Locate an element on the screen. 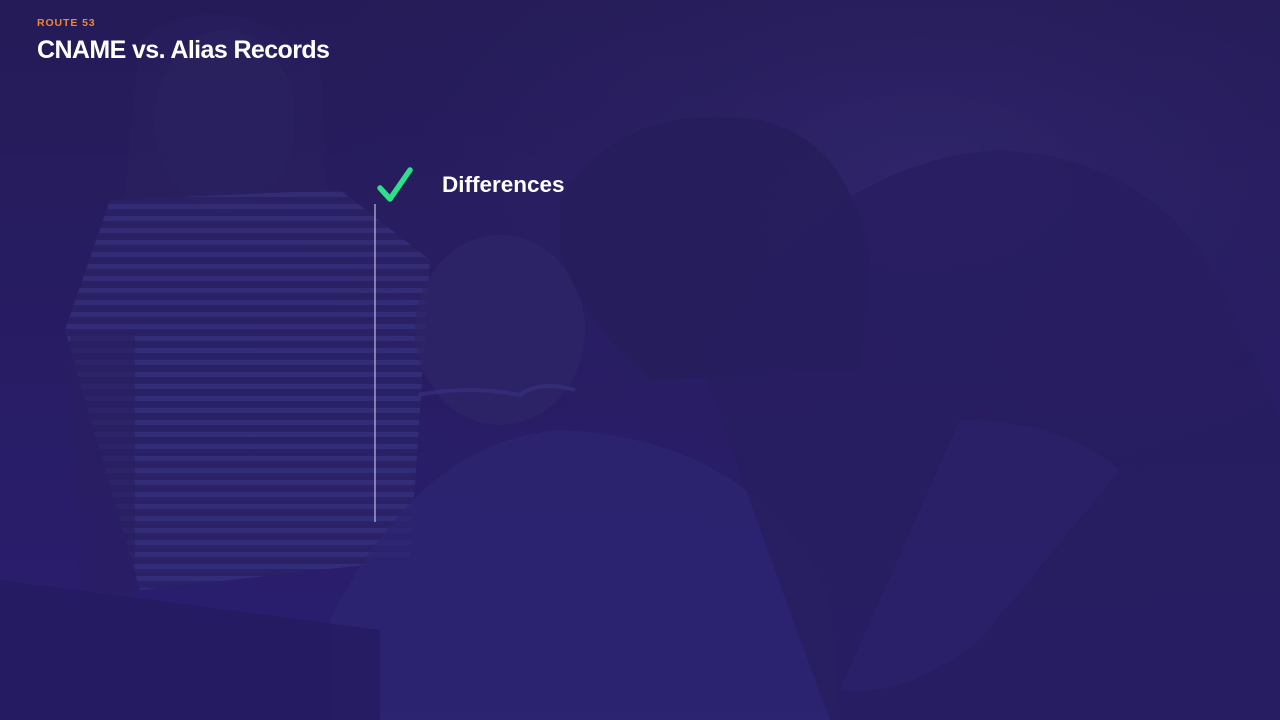  checklist-item-differences: Differences is located at coordinates (503, 184).